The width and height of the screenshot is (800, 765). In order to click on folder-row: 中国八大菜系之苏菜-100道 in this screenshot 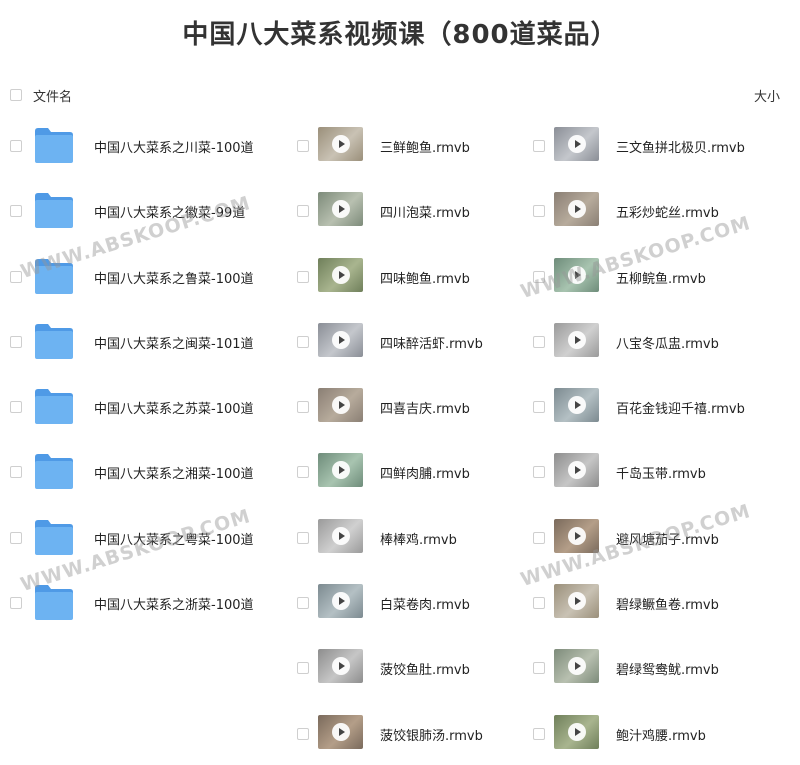, I will do `click(132, 405)`.